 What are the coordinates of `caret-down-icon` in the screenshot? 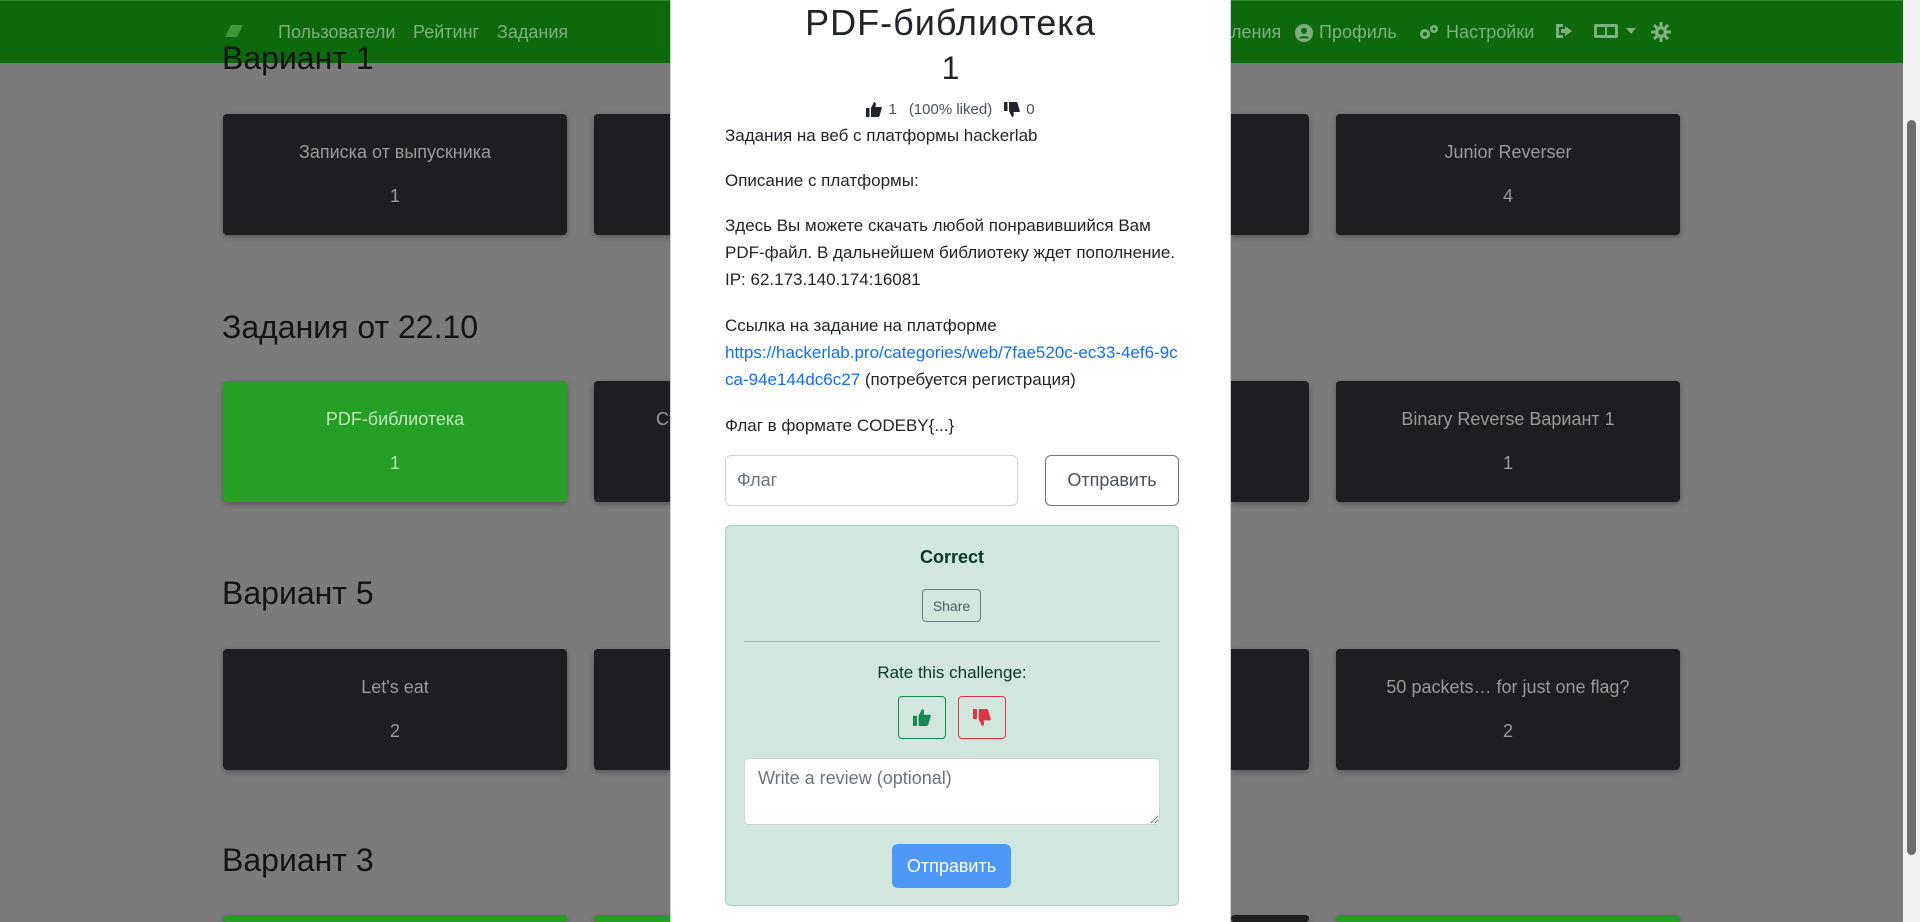 It's located at (1631, 31).